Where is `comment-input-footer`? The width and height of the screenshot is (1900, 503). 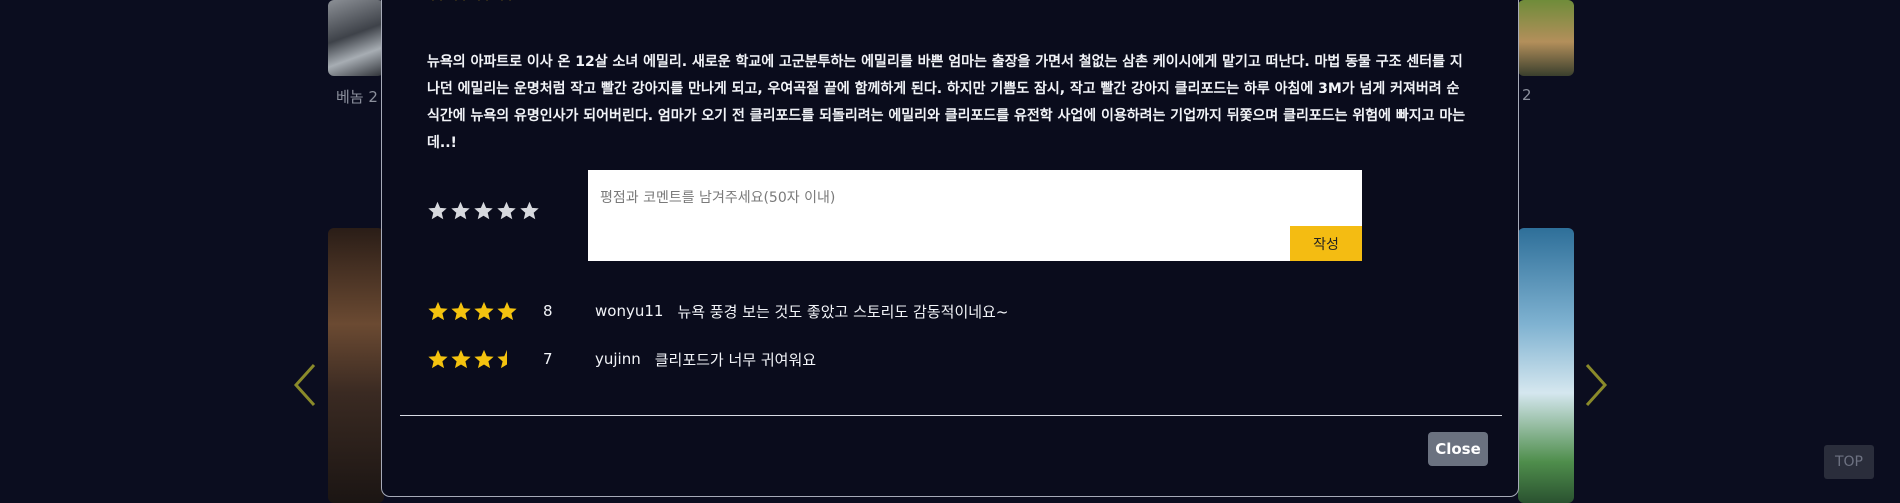
comment-input-footer is located at coordinates (939, 243).